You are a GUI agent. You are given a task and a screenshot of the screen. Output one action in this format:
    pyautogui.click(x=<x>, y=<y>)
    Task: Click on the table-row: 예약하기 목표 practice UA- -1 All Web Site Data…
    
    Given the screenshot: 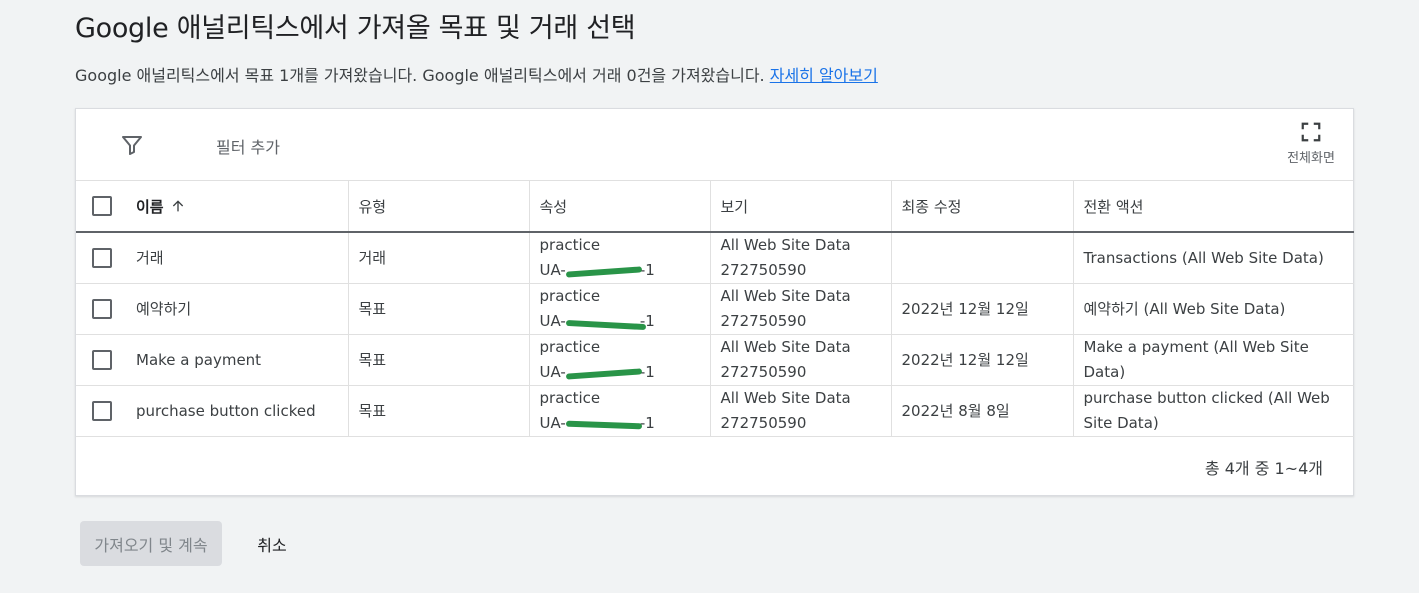 What is the action you would take?
    pyautogui.click(x=715, y=309)
    